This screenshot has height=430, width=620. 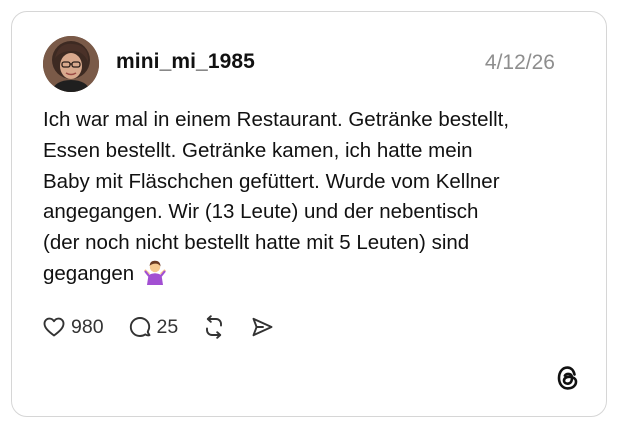 I want to click on like-count: 980, so click(x=87, y=326).